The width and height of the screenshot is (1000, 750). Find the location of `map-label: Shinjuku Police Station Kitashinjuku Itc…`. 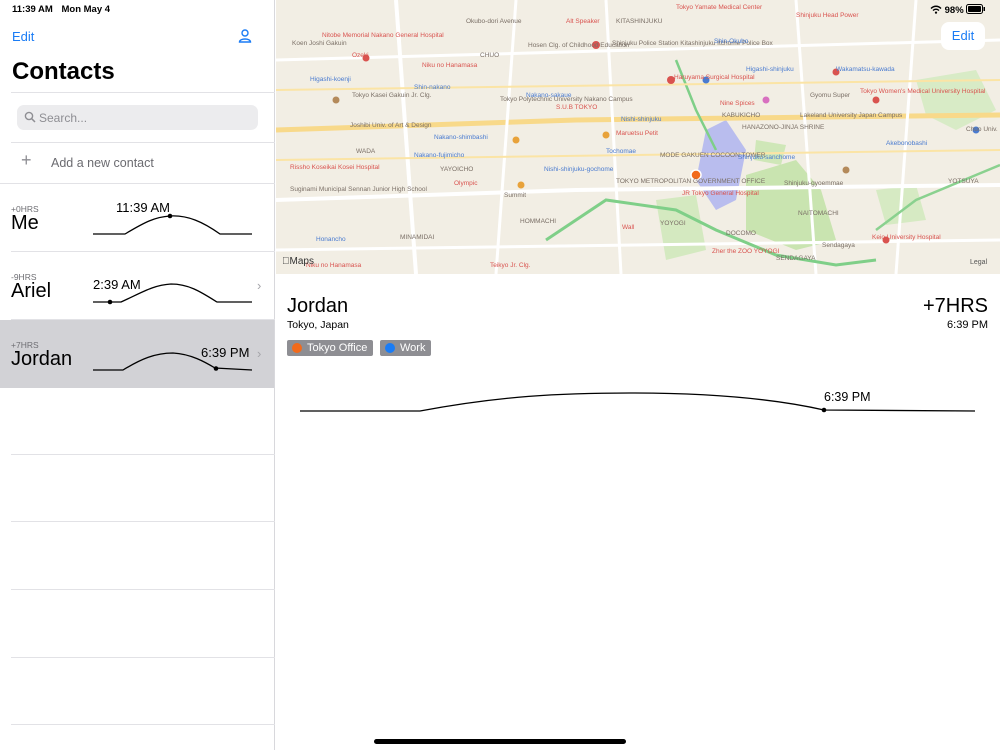

map-label: Shinjuku Police Station Kitashinjuku Itc… is located at coordinates (692, 43).